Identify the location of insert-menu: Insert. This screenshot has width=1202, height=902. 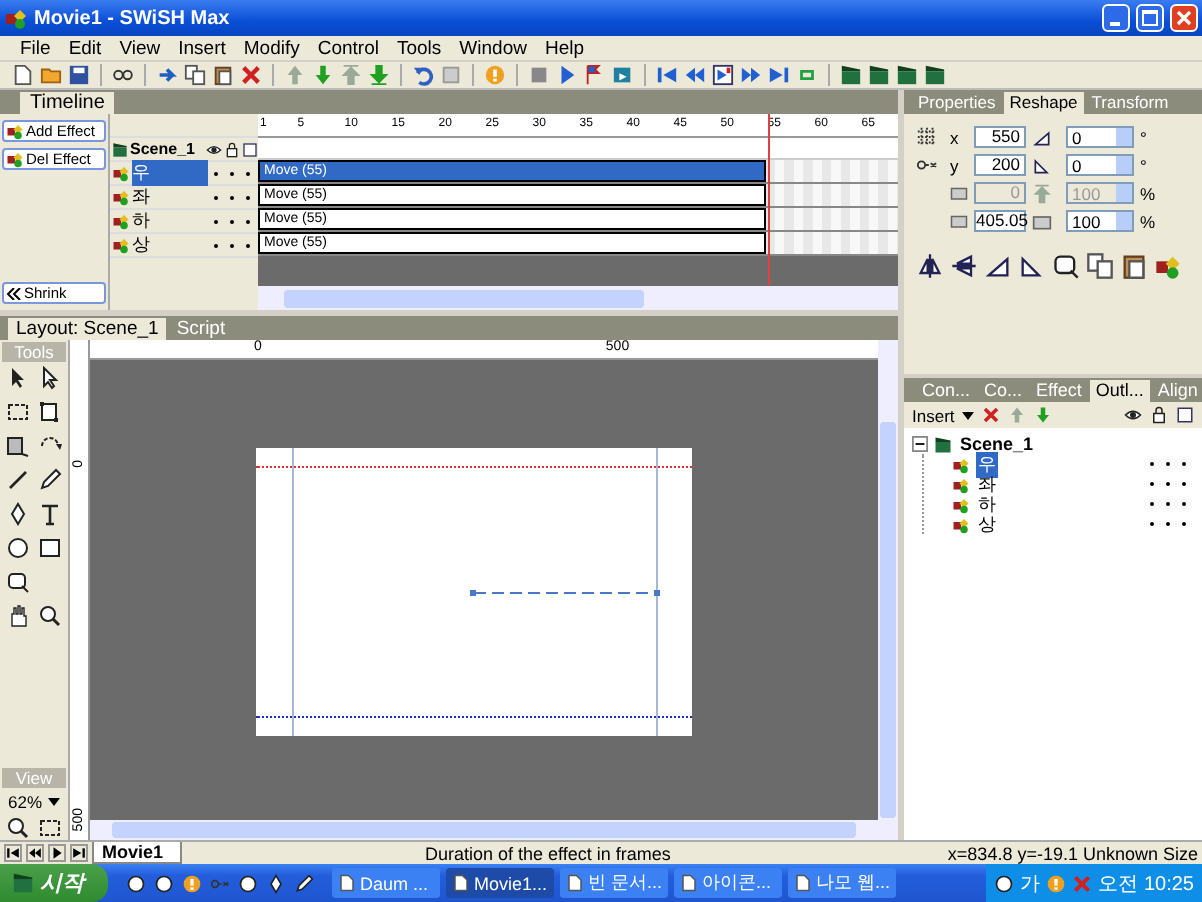
(933, 415).